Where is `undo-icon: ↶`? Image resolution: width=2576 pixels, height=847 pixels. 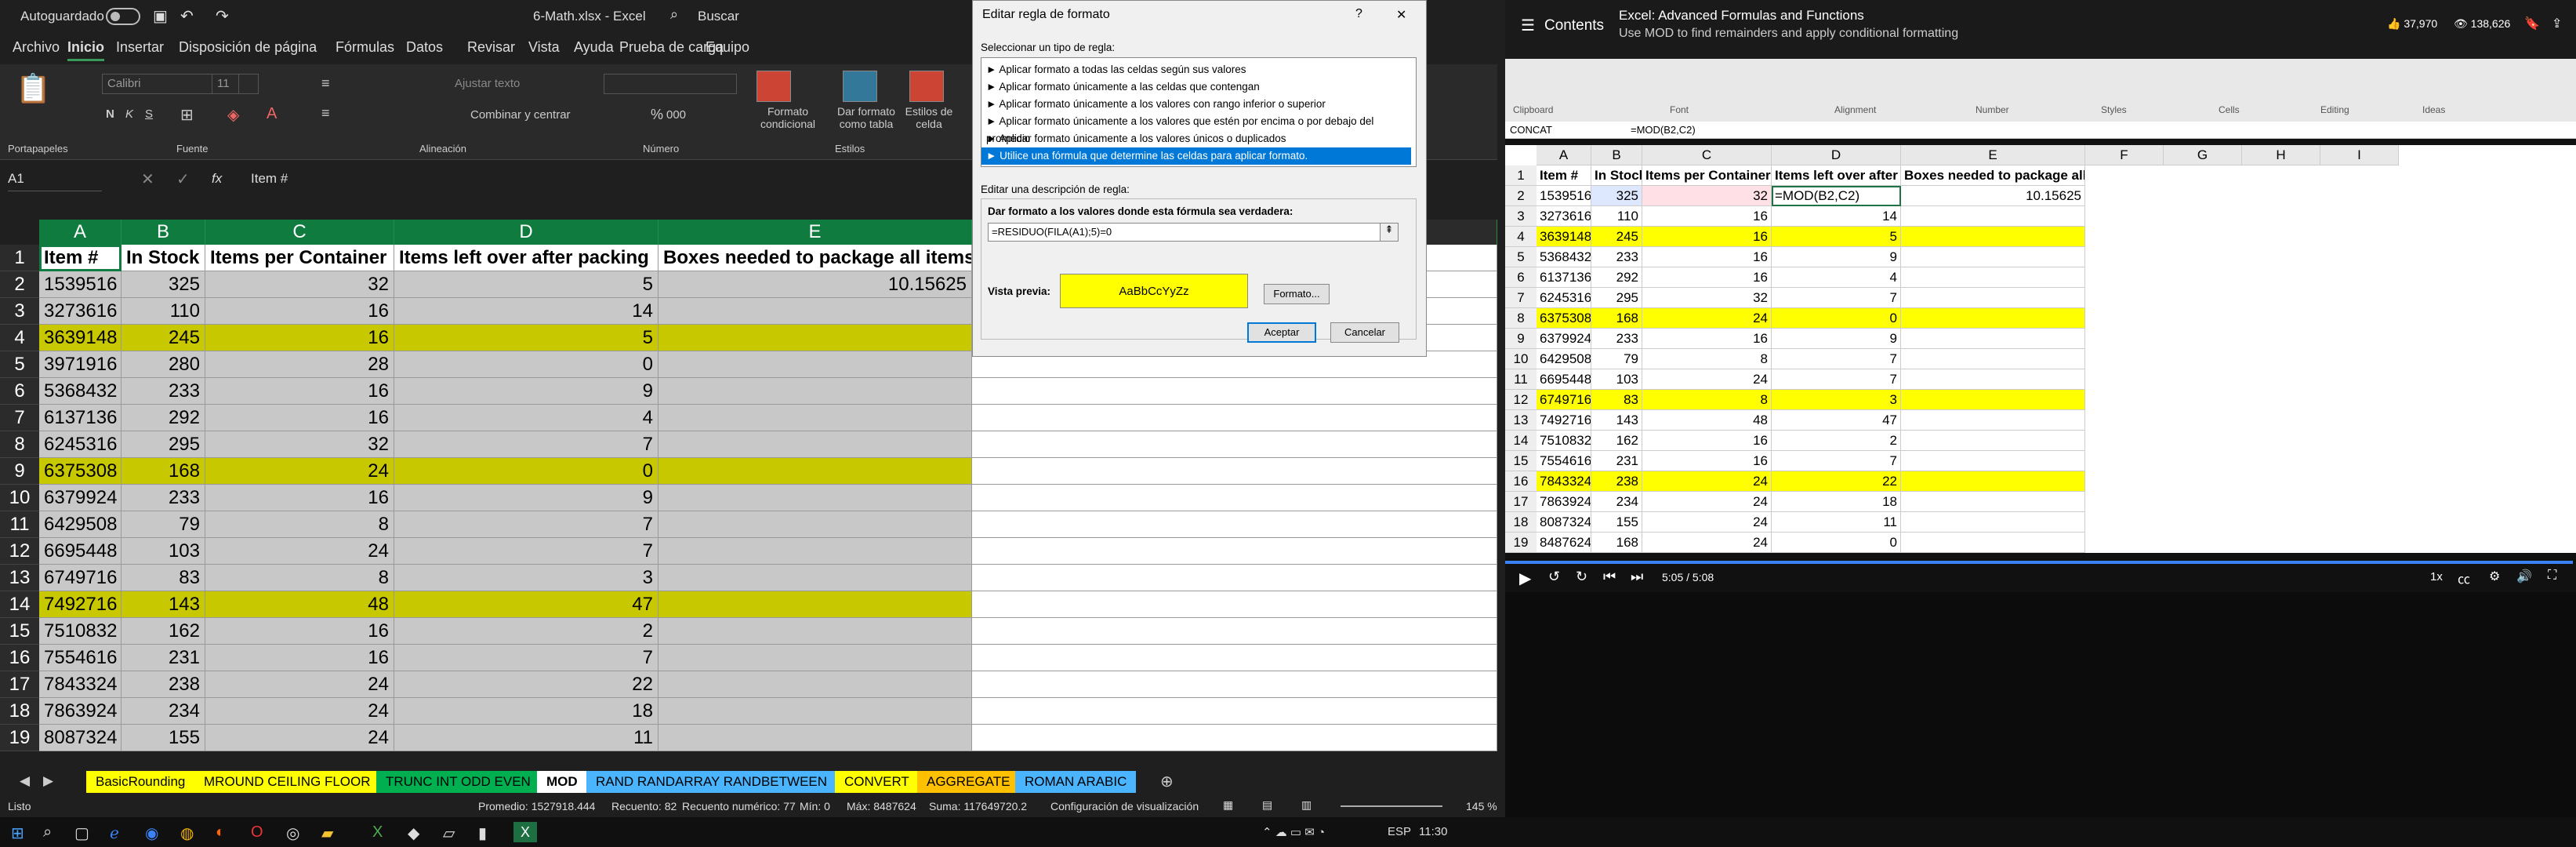
undo-icon: ↶ is located at coordinates (187, 16).